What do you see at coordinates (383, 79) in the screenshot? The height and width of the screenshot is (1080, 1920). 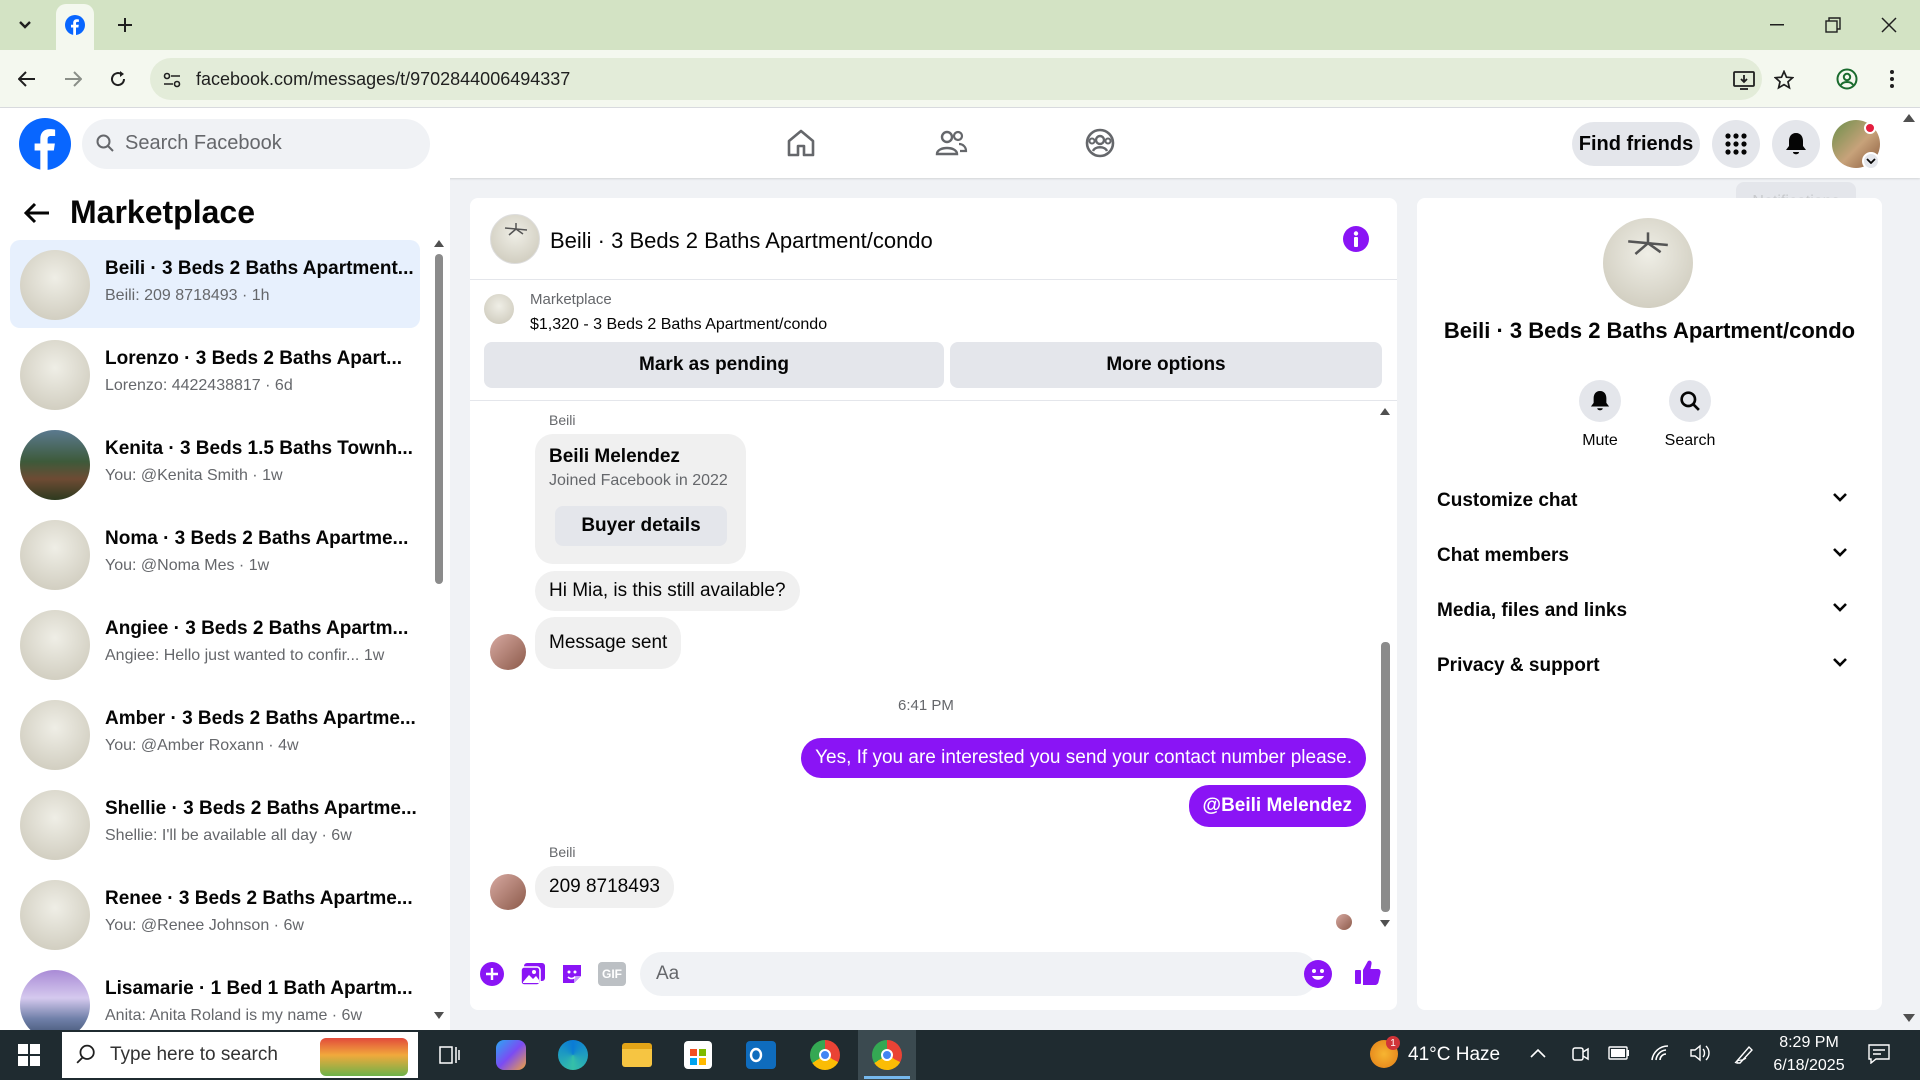 I see `url-text: facebook.com/messages/t/9702844006494337` at bounding box center [383, 79].